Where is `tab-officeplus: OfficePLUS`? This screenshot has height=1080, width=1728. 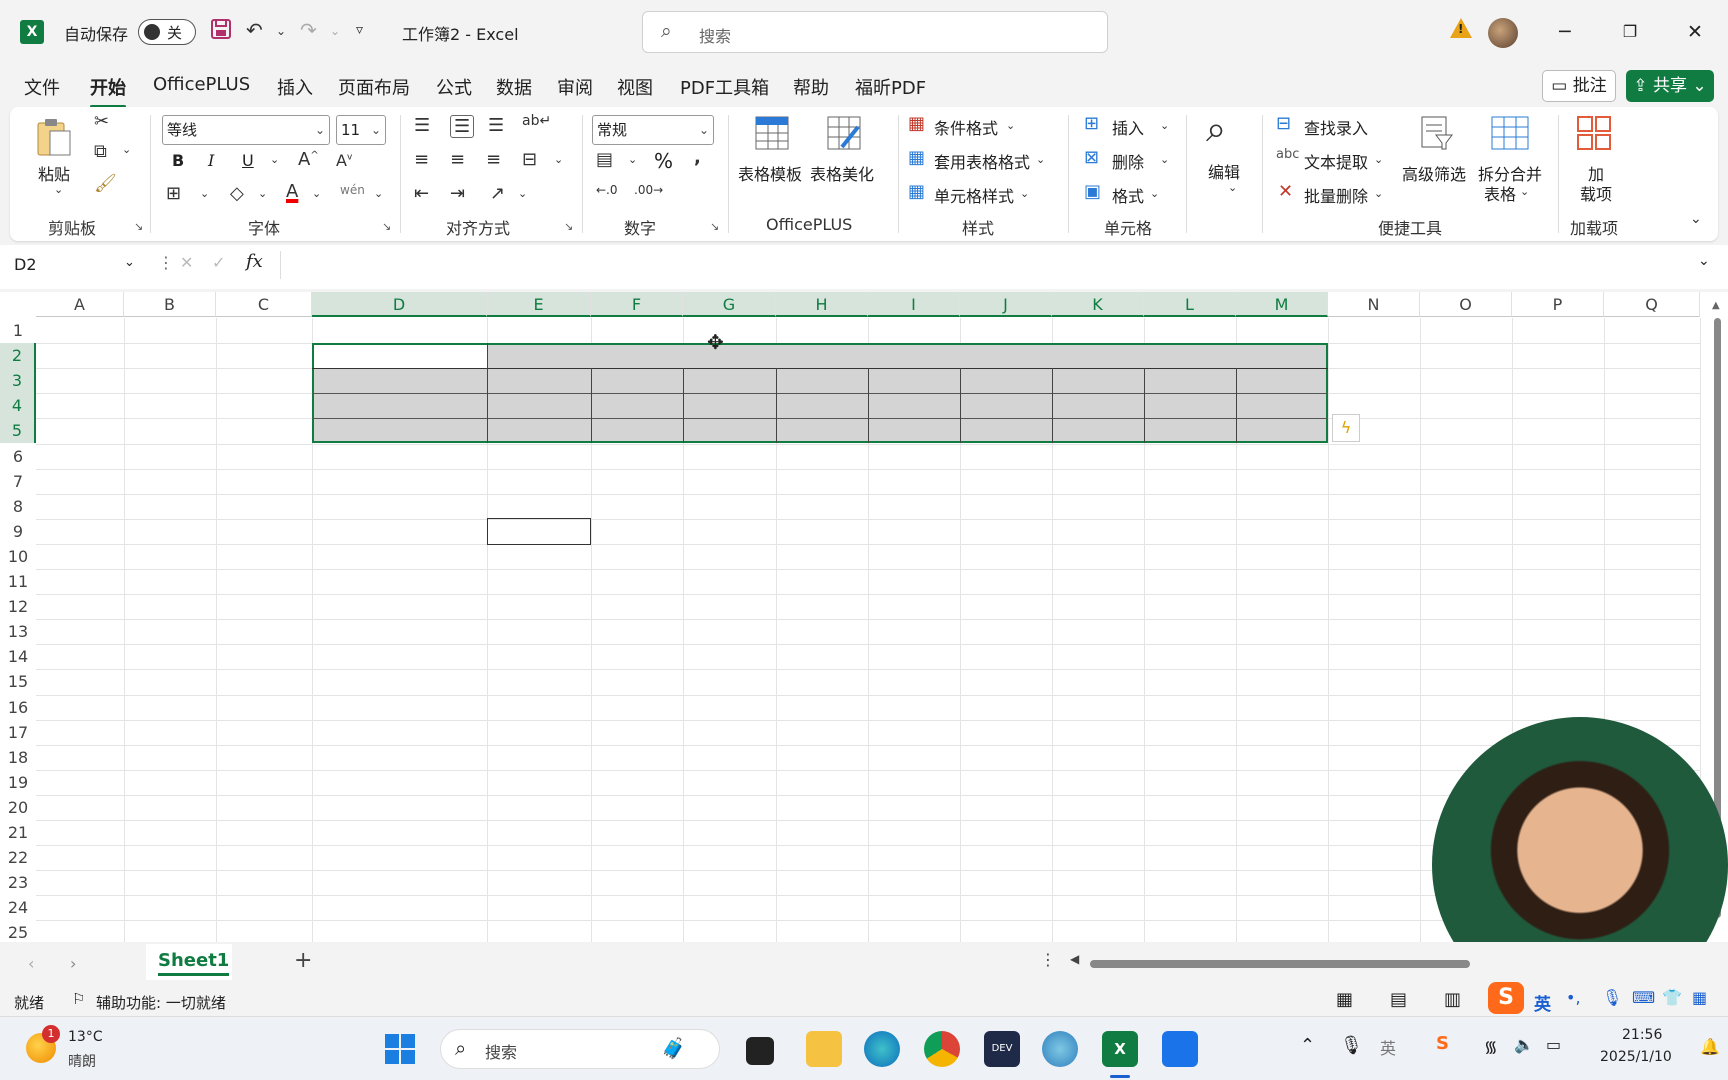
tab-officeplus: OfficePLUS is located at coordinates (201, 84).